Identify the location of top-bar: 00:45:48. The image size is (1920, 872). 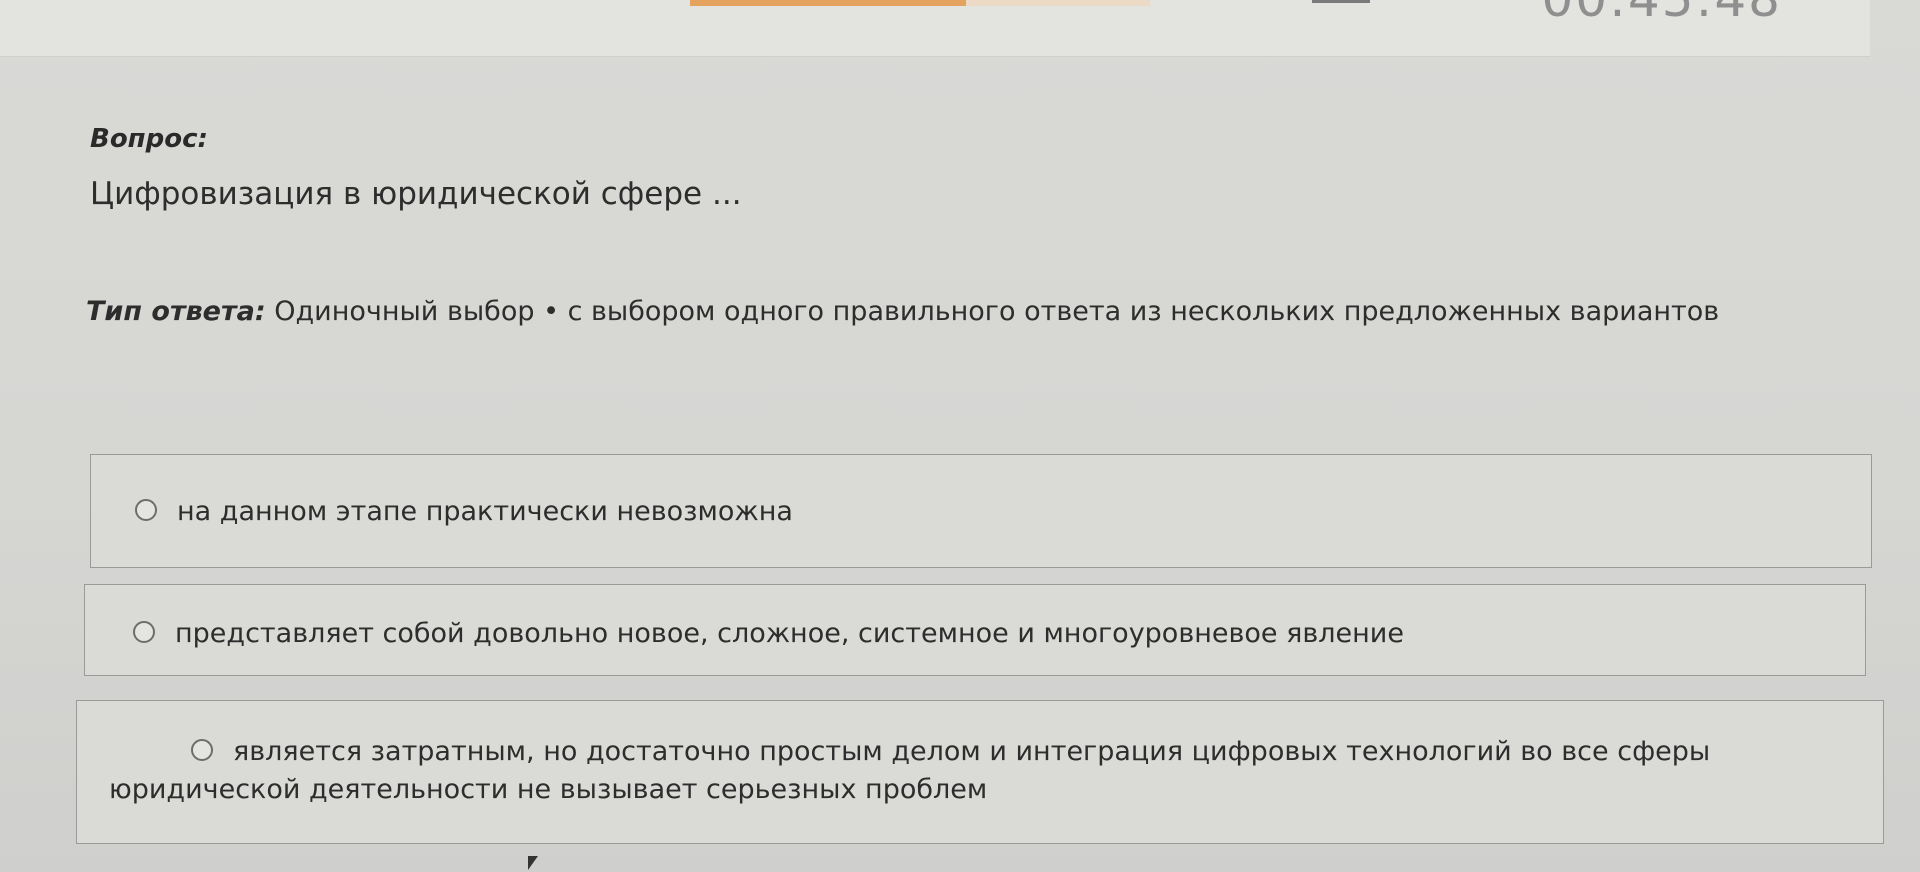
(935, 28).